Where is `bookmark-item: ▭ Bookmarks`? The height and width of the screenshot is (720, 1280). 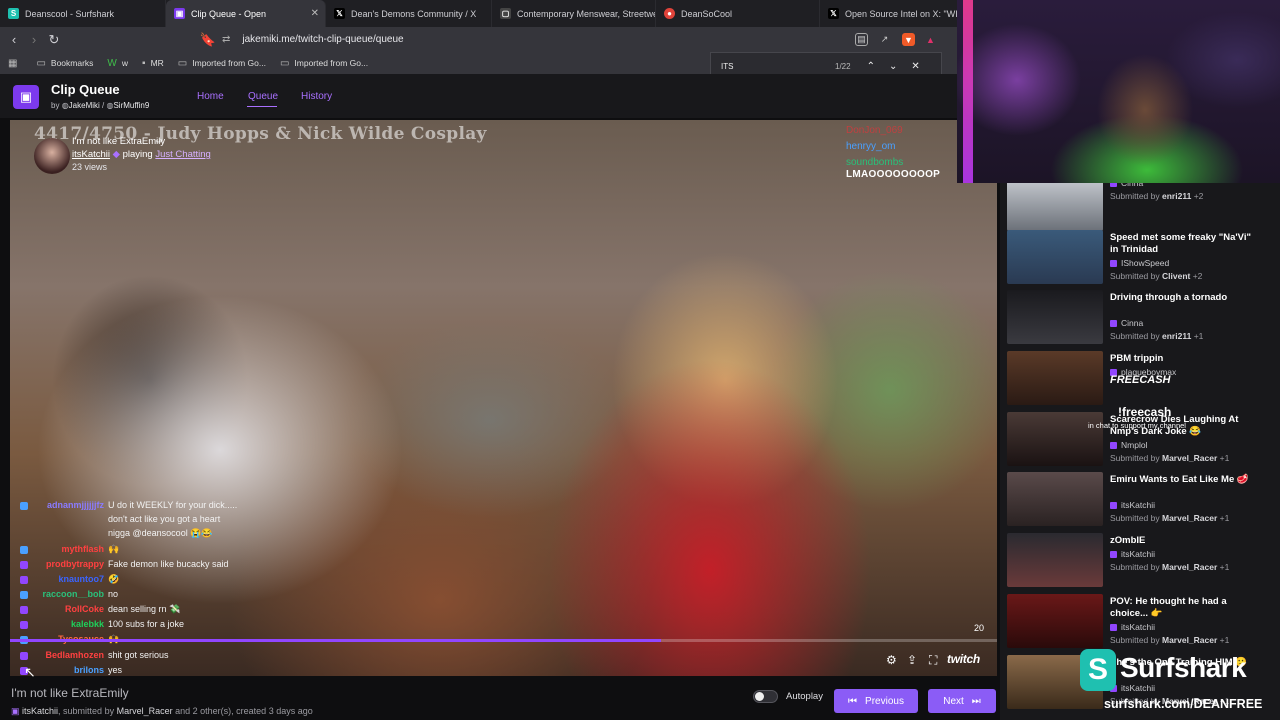 bookmark-item: ▭ Bookmarks is located at coordinates (64, 63).